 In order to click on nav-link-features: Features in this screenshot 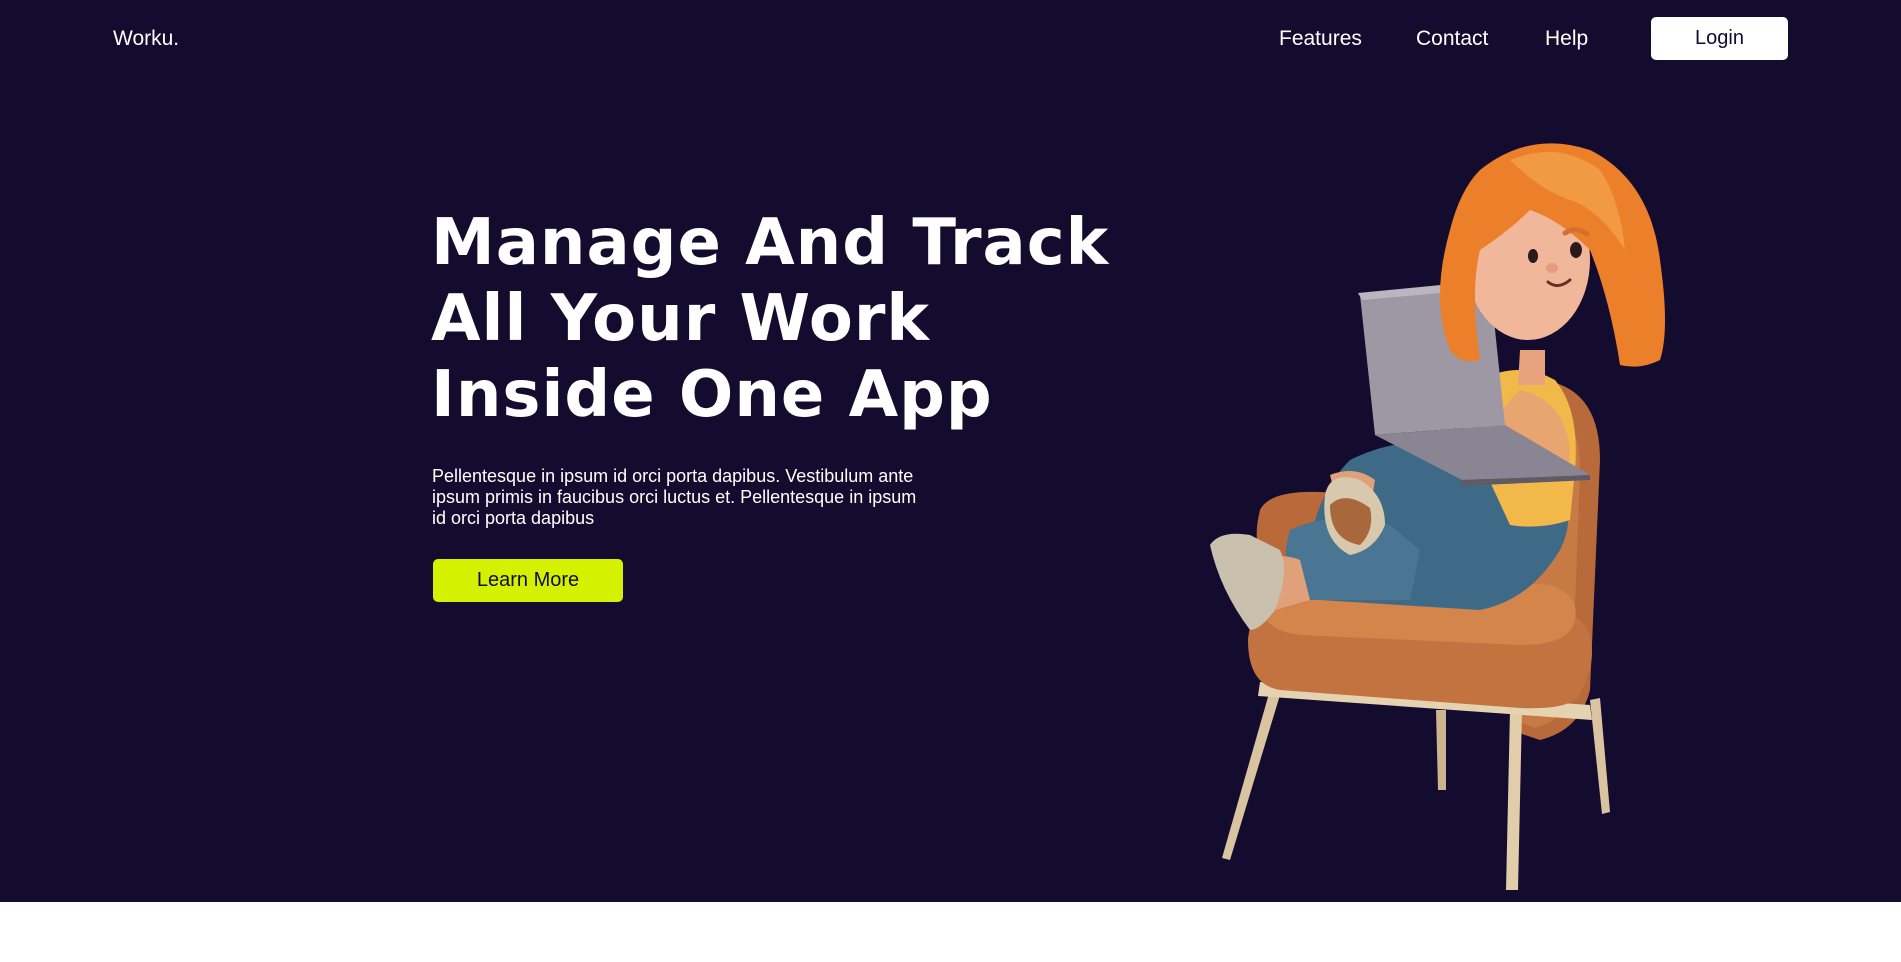, I will do `click(1320, 39)`.